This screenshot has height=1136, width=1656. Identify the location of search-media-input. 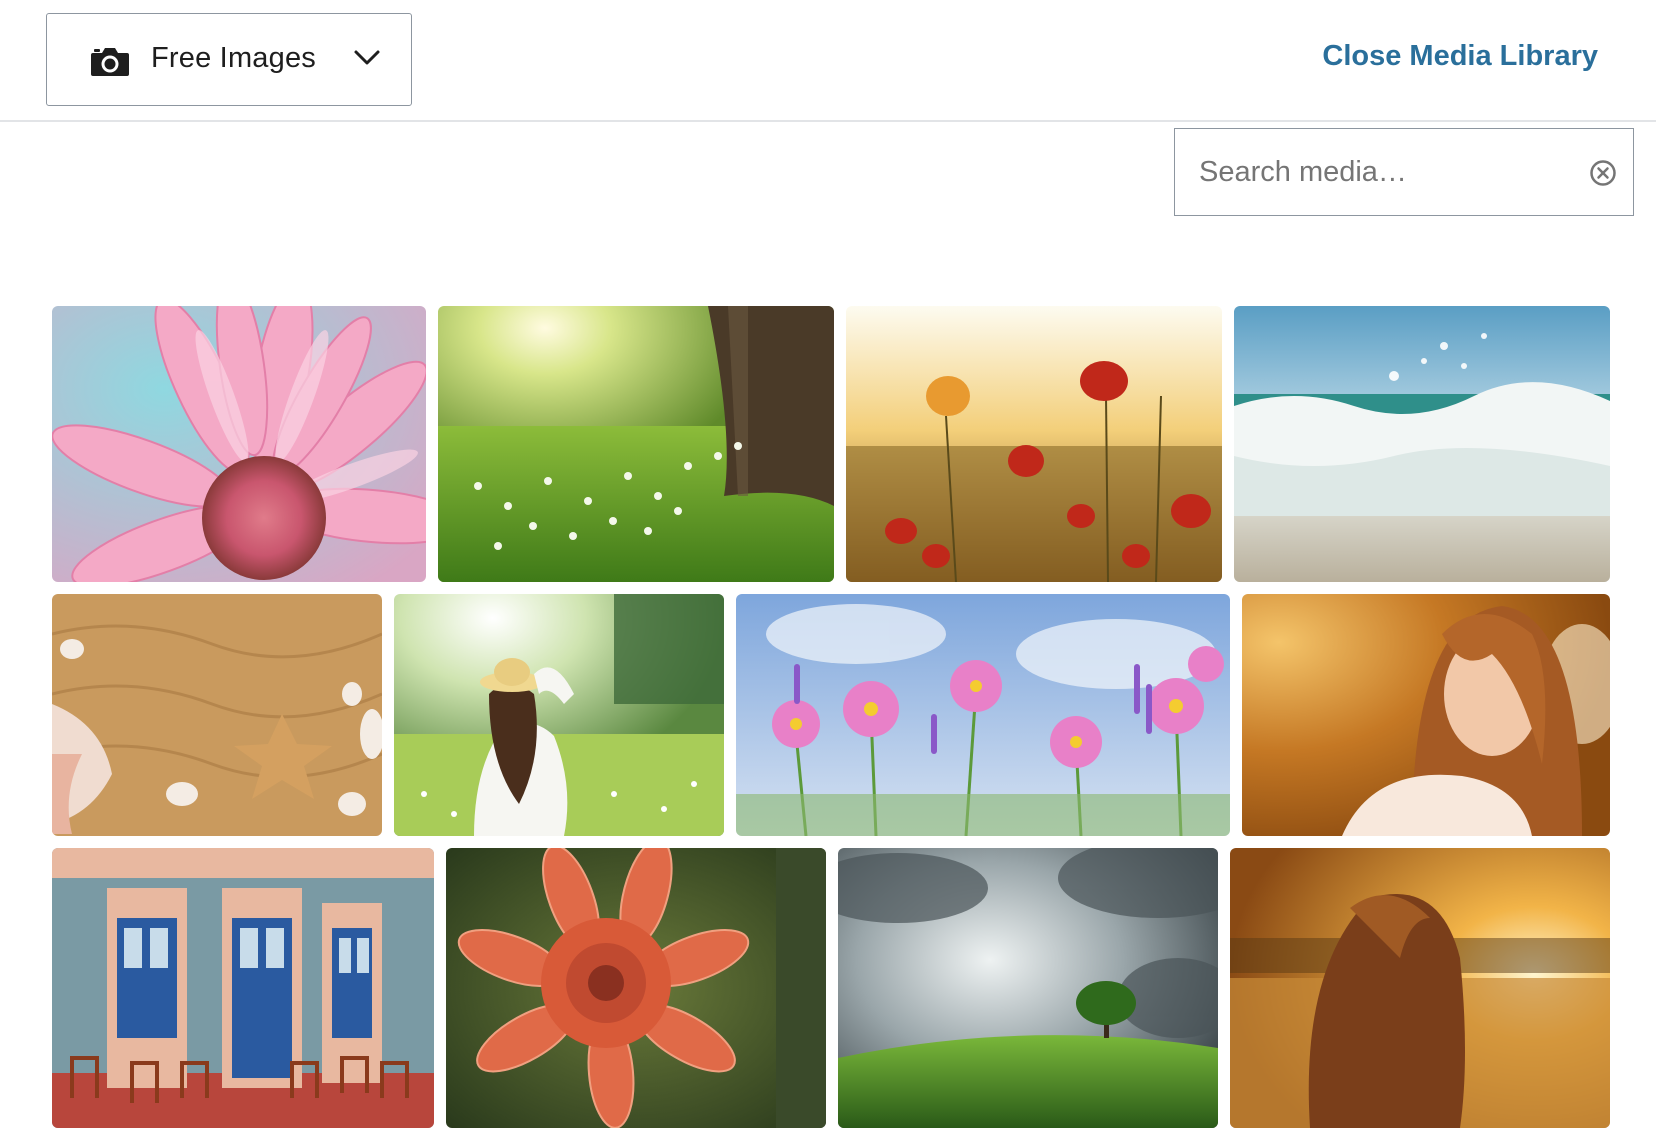
(1384, 172).